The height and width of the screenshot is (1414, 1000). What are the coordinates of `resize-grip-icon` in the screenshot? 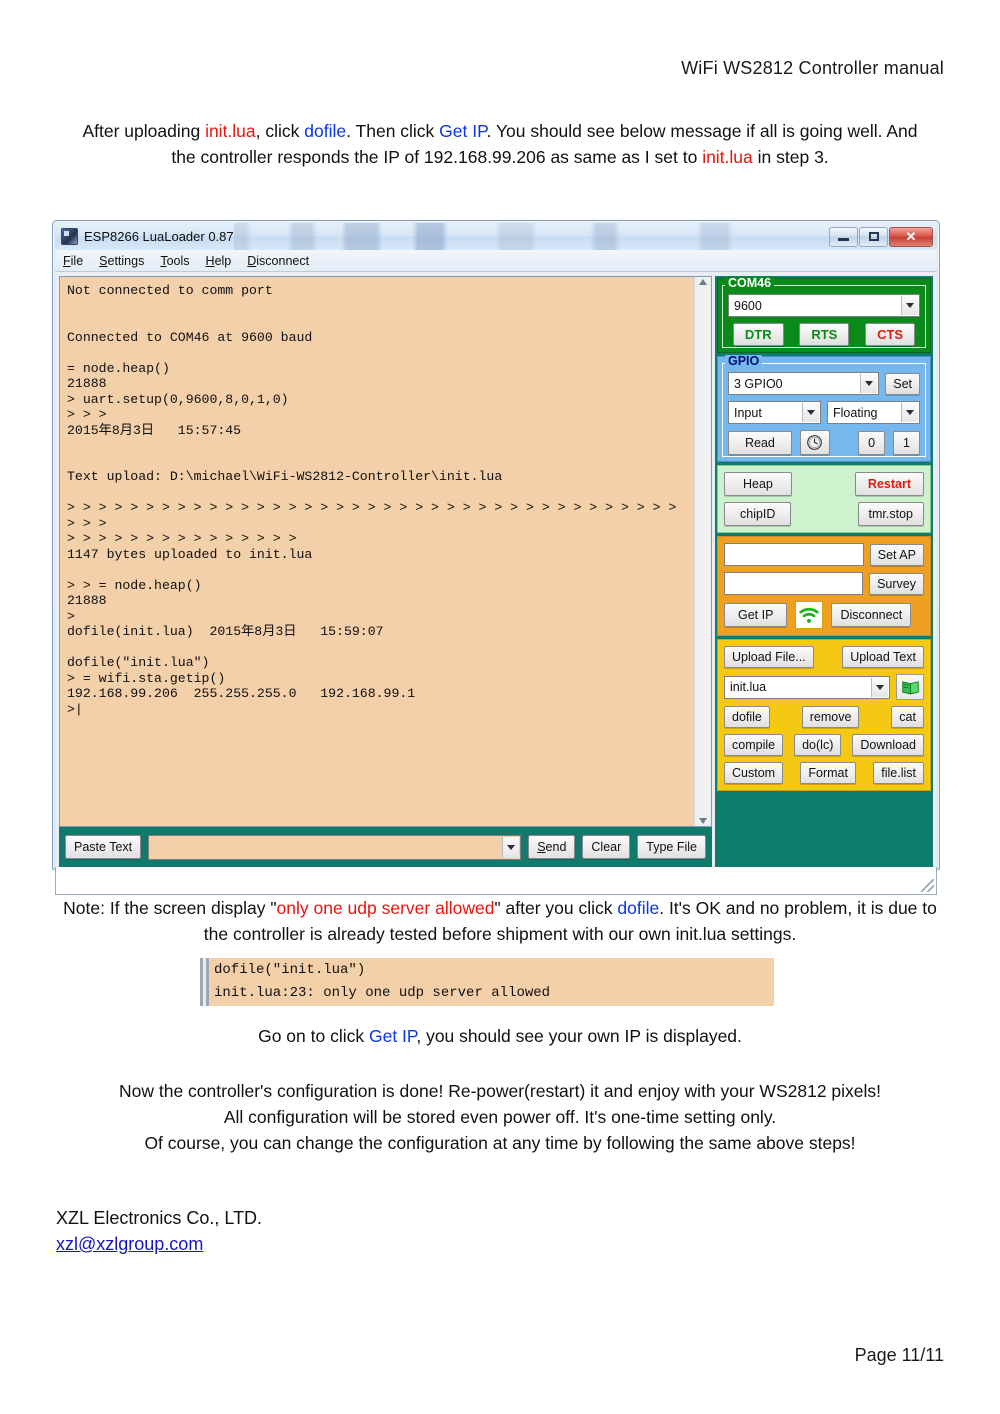 It's located at (927, 885).